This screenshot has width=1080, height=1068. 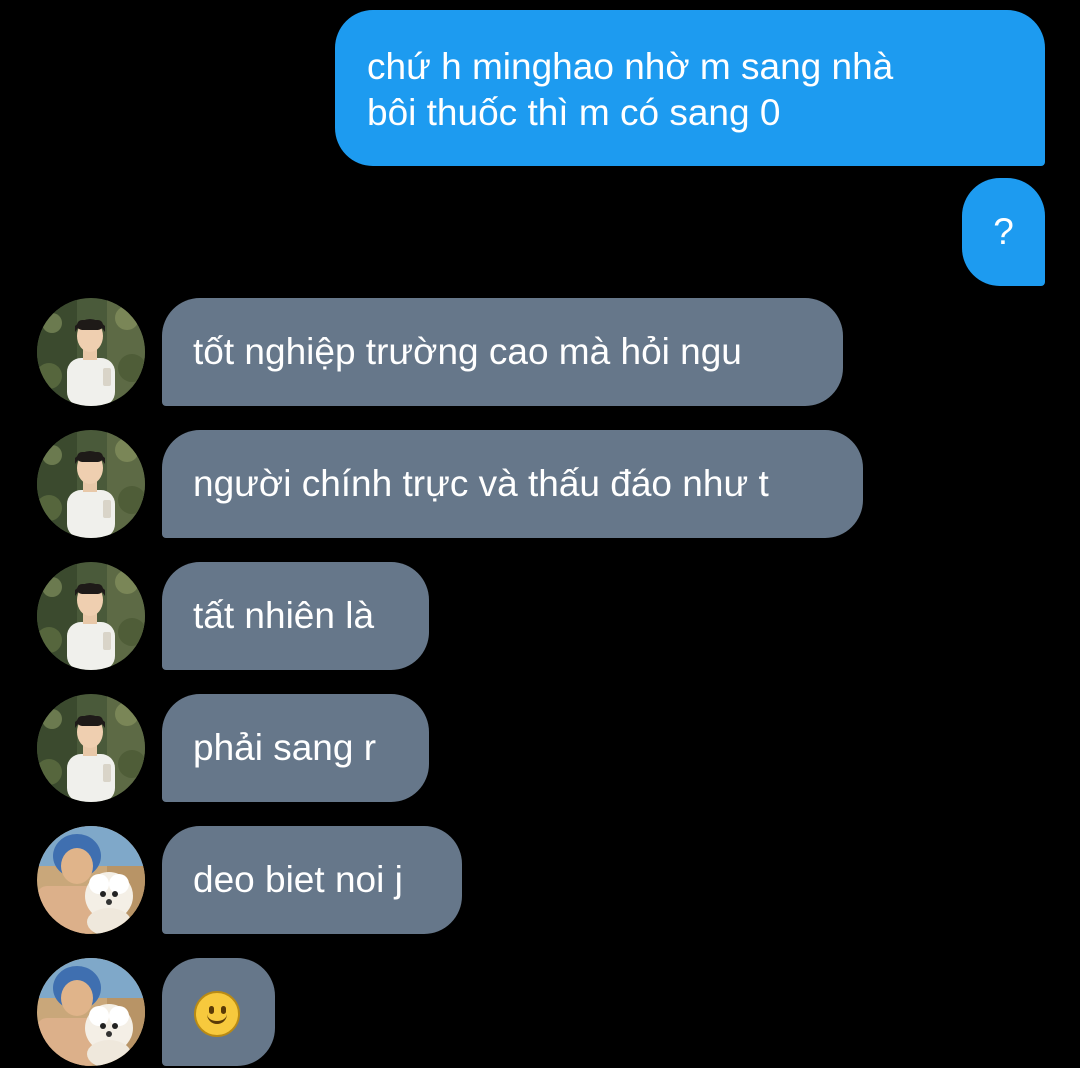 What do you see at coordinates (285, 747) in the screenshot?
I see `message-text: phải sang r` at bounding box center [285, 747].